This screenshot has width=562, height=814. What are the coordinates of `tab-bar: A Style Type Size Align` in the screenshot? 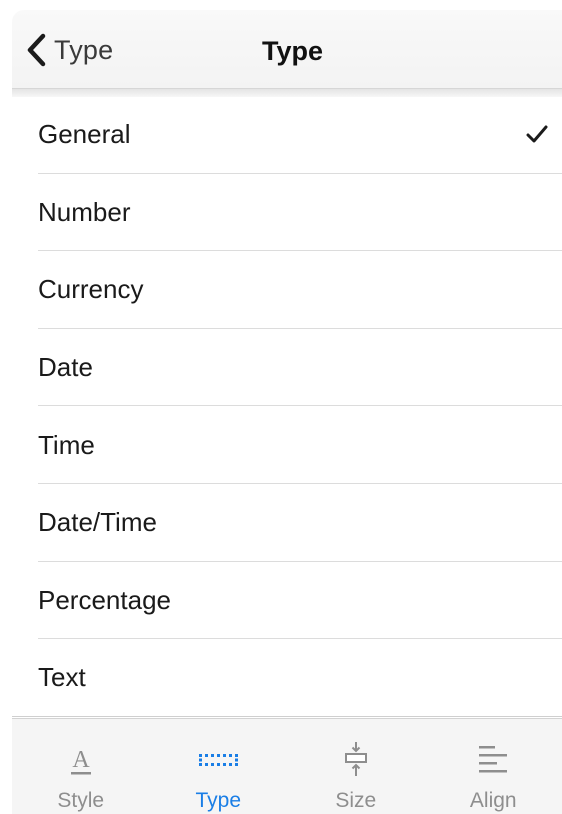 It's located at (287, 766).